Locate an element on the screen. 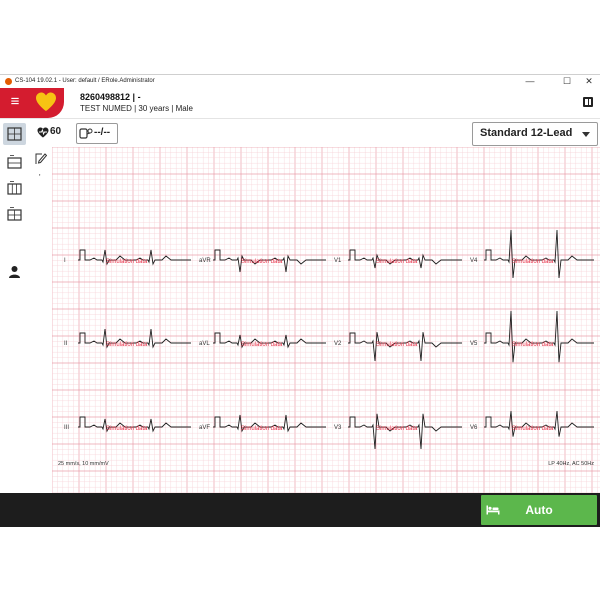  lead-label: aVR is located at coordinates (205, 261).